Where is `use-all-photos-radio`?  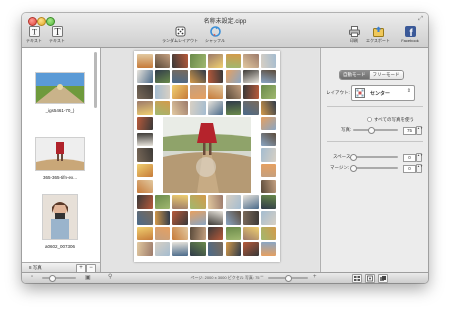 use-all-photos-radio is located at coordinates (369, 119).